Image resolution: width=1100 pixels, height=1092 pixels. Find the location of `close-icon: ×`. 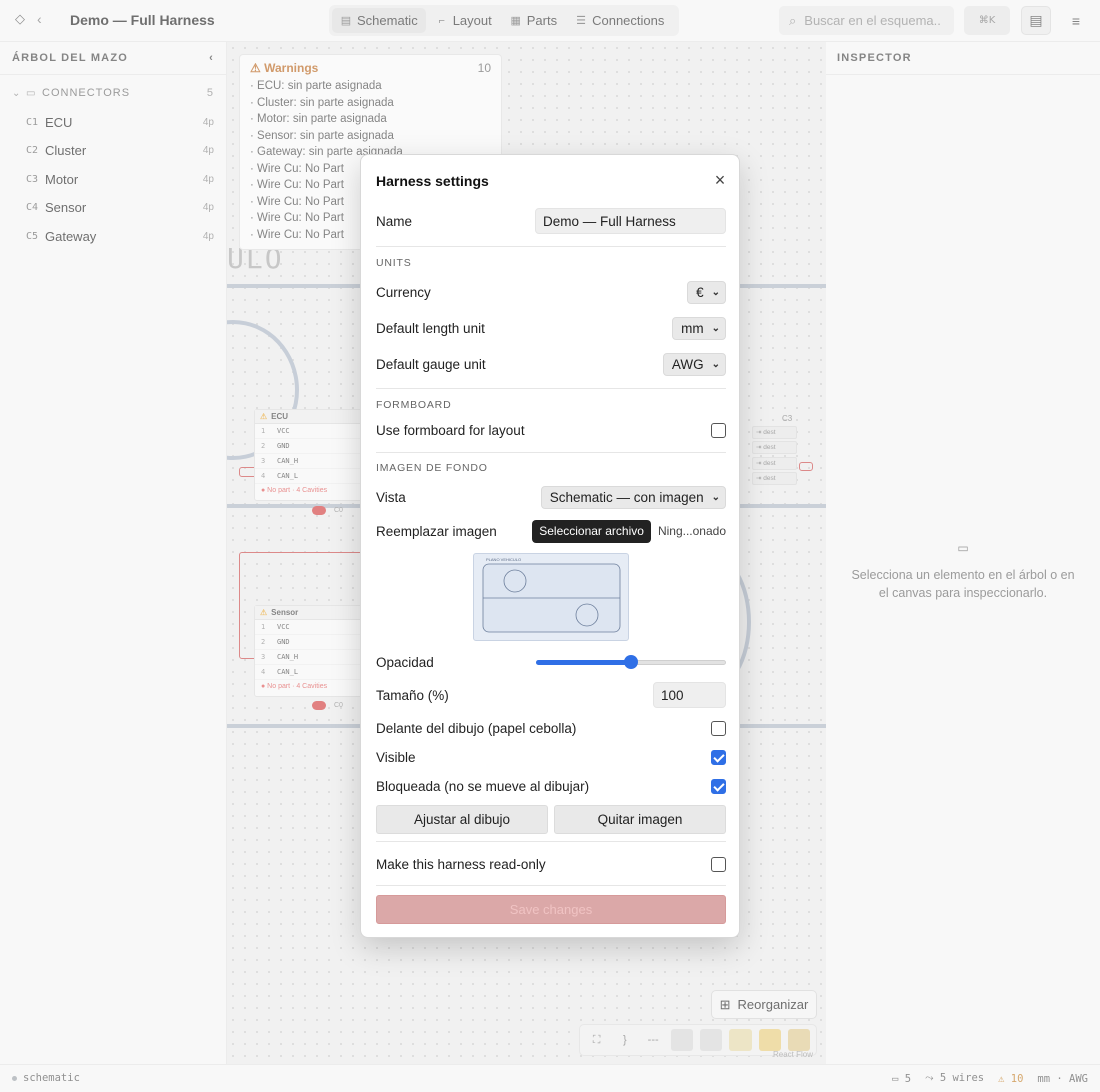

close-icon: × is located at coordinates (720, 180).